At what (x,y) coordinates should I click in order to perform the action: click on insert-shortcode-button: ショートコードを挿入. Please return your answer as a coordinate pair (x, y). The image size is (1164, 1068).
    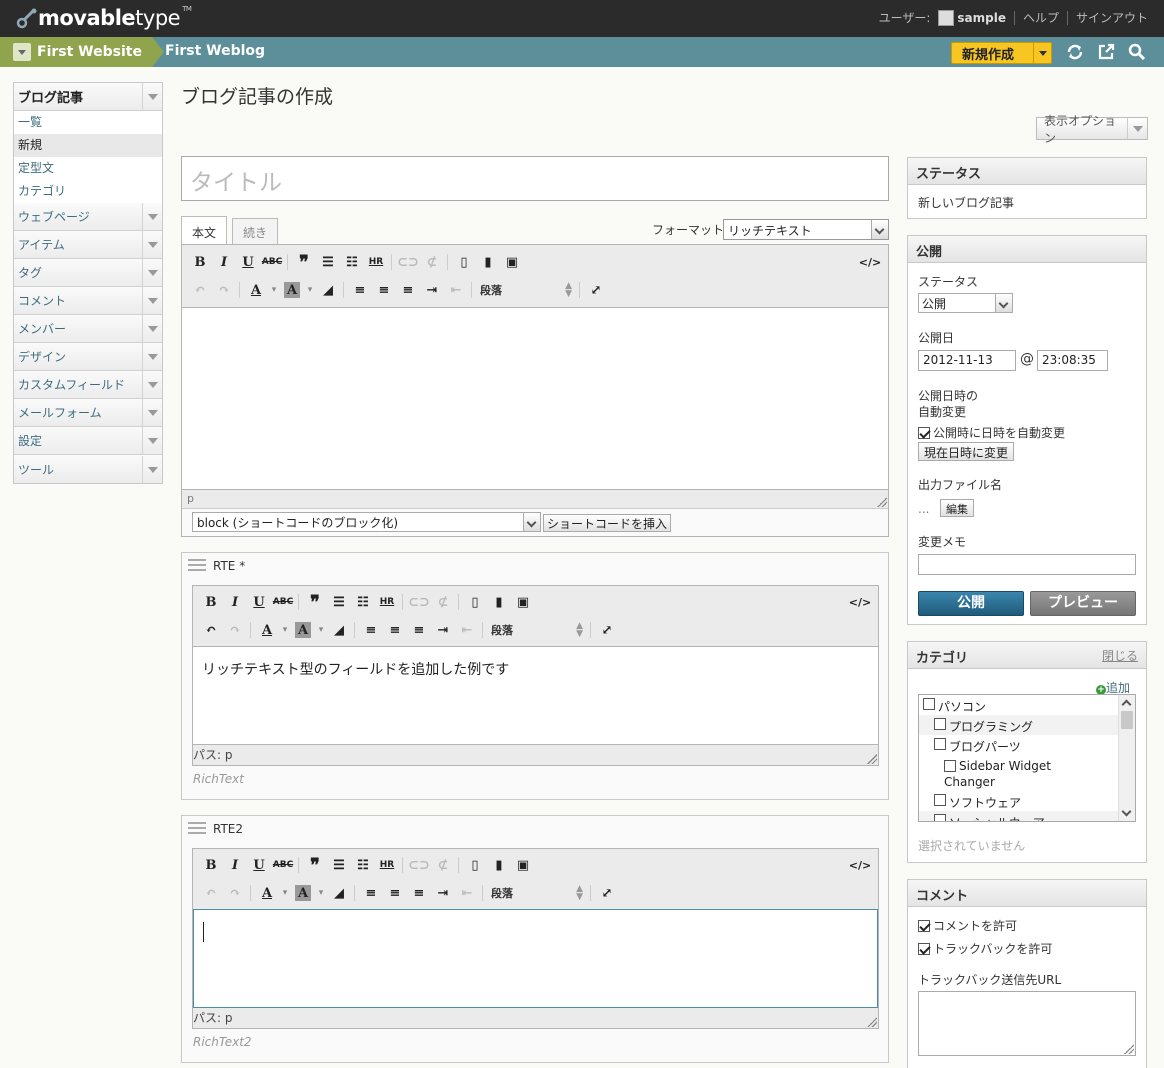
    Looking at the image, I should click on (607, 523).